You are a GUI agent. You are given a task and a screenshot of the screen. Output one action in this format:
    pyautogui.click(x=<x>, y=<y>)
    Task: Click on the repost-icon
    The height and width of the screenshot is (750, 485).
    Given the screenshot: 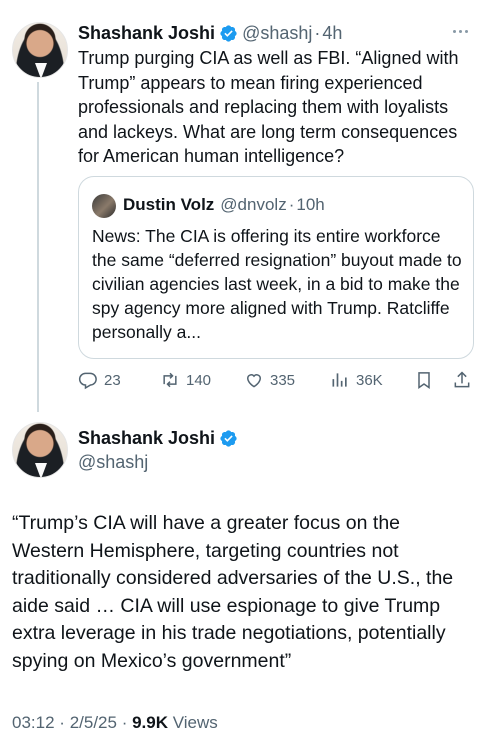 What is the action you would take?
    pyautogui.click(x=170, y=380)
    